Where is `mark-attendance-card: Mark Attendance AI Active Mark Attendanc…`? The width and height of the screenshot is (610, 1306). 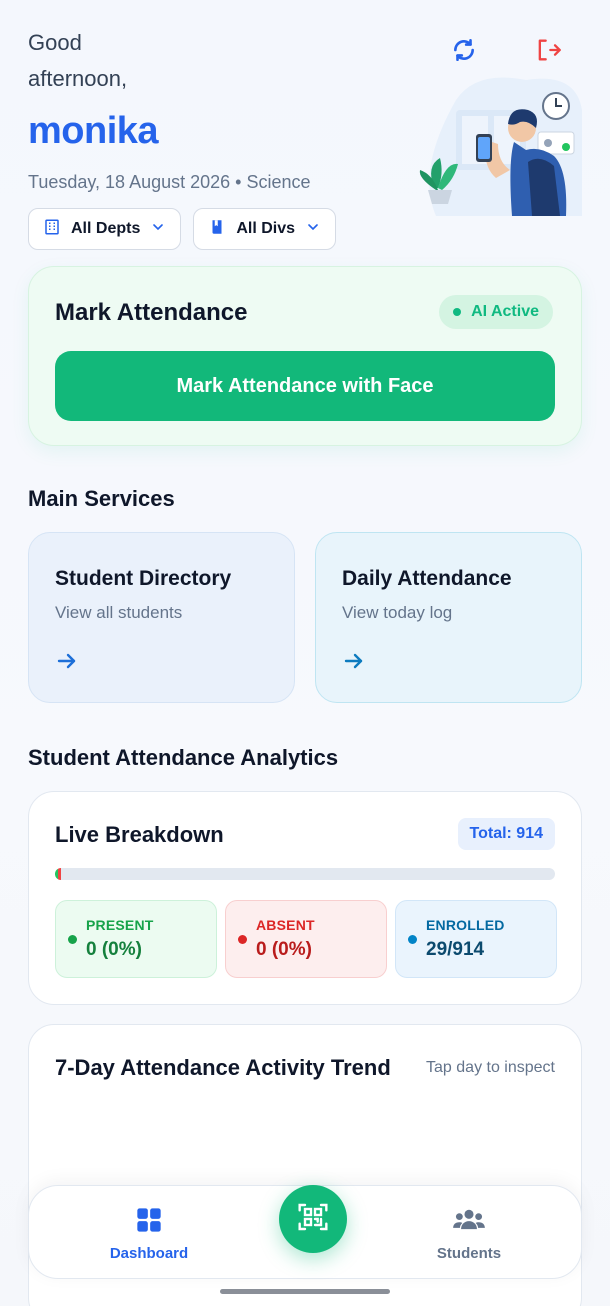 mark-attendance-card: Mark Attendance AI Active Mark Attendanc… is located at coordinates (305, 356).